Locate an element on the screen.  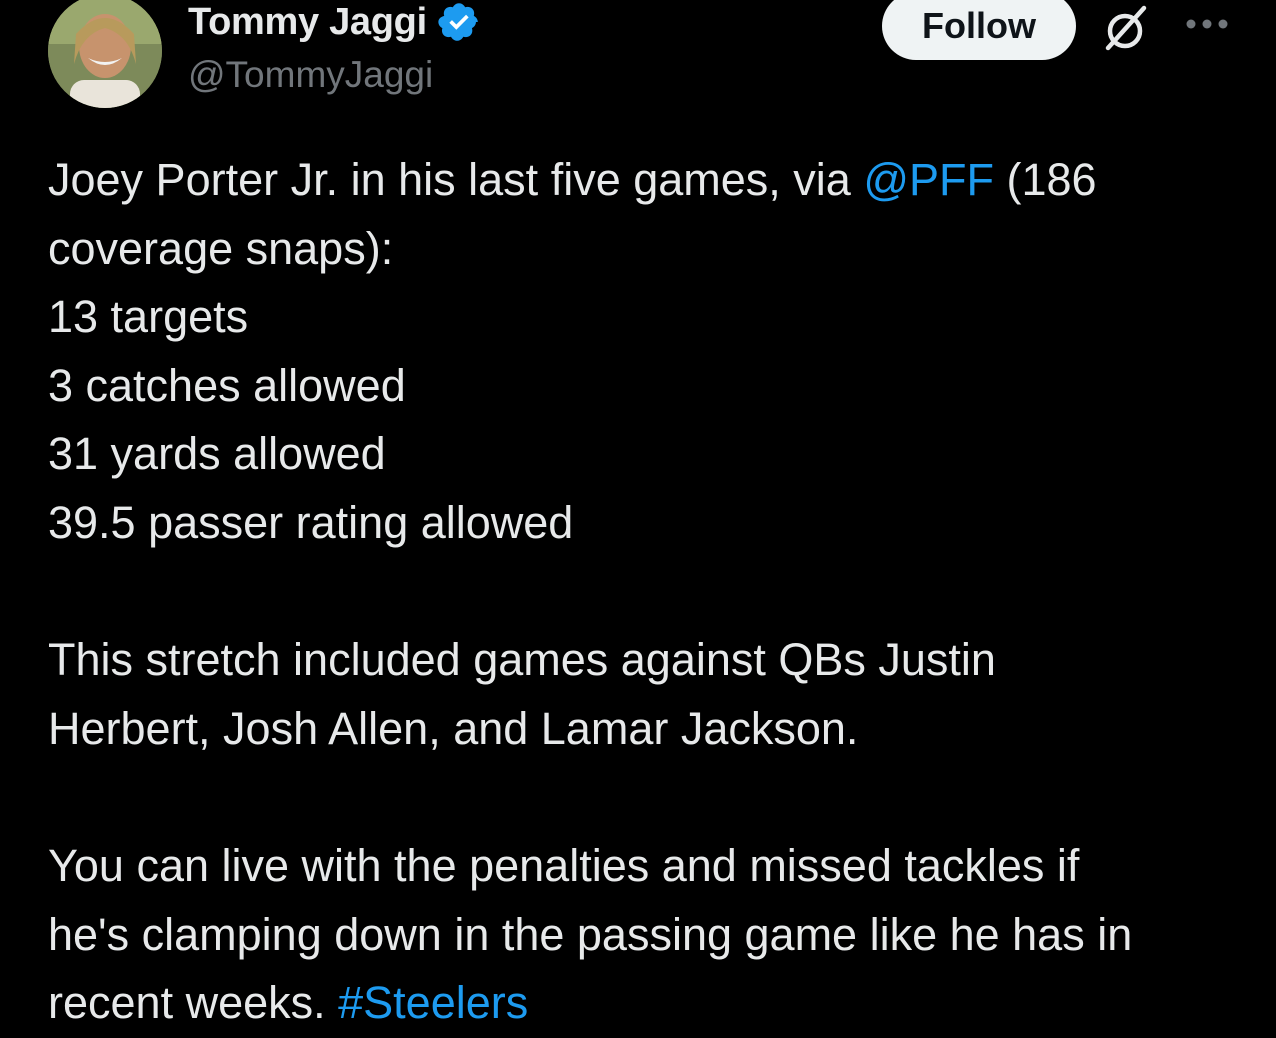
author-name-row: Tommy Jaggi is located at coordinates (334, 22).